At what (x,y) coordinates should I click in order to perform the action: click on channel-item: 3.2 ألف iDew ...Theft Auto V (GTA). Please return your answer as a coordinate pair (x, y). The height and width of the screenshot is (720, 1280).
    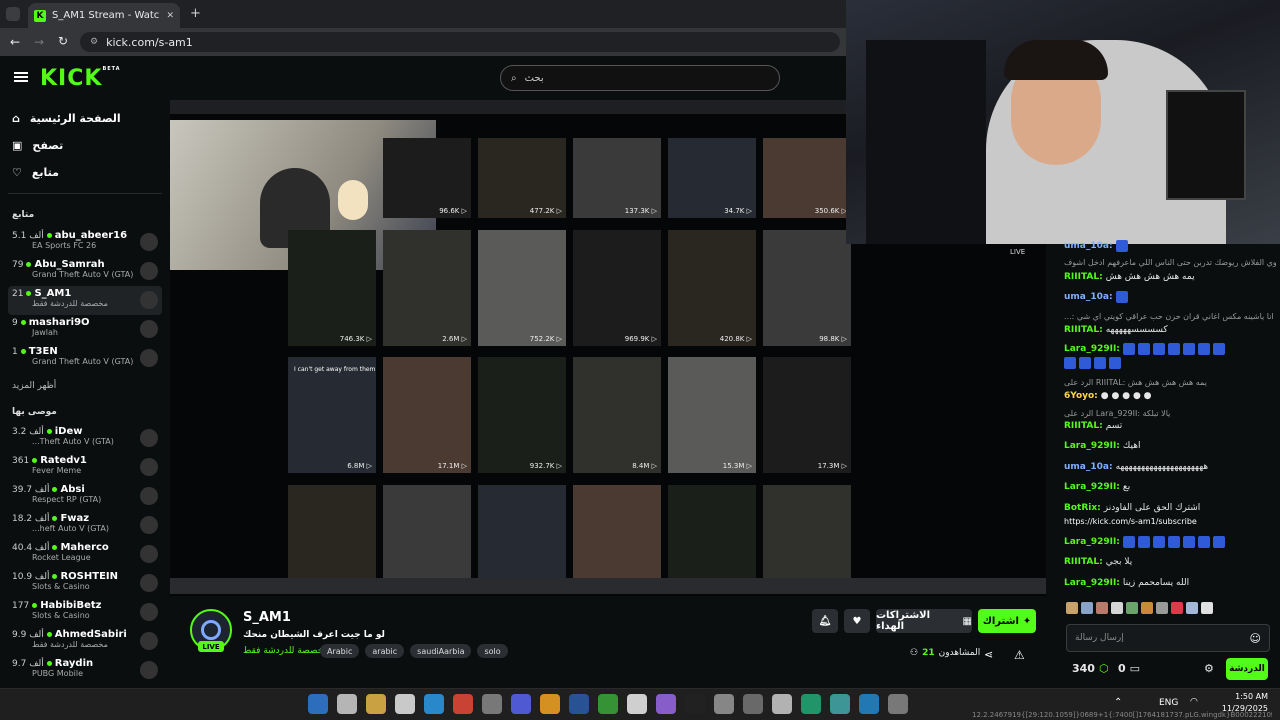
    Looking at the image, I should click on (85, 438).